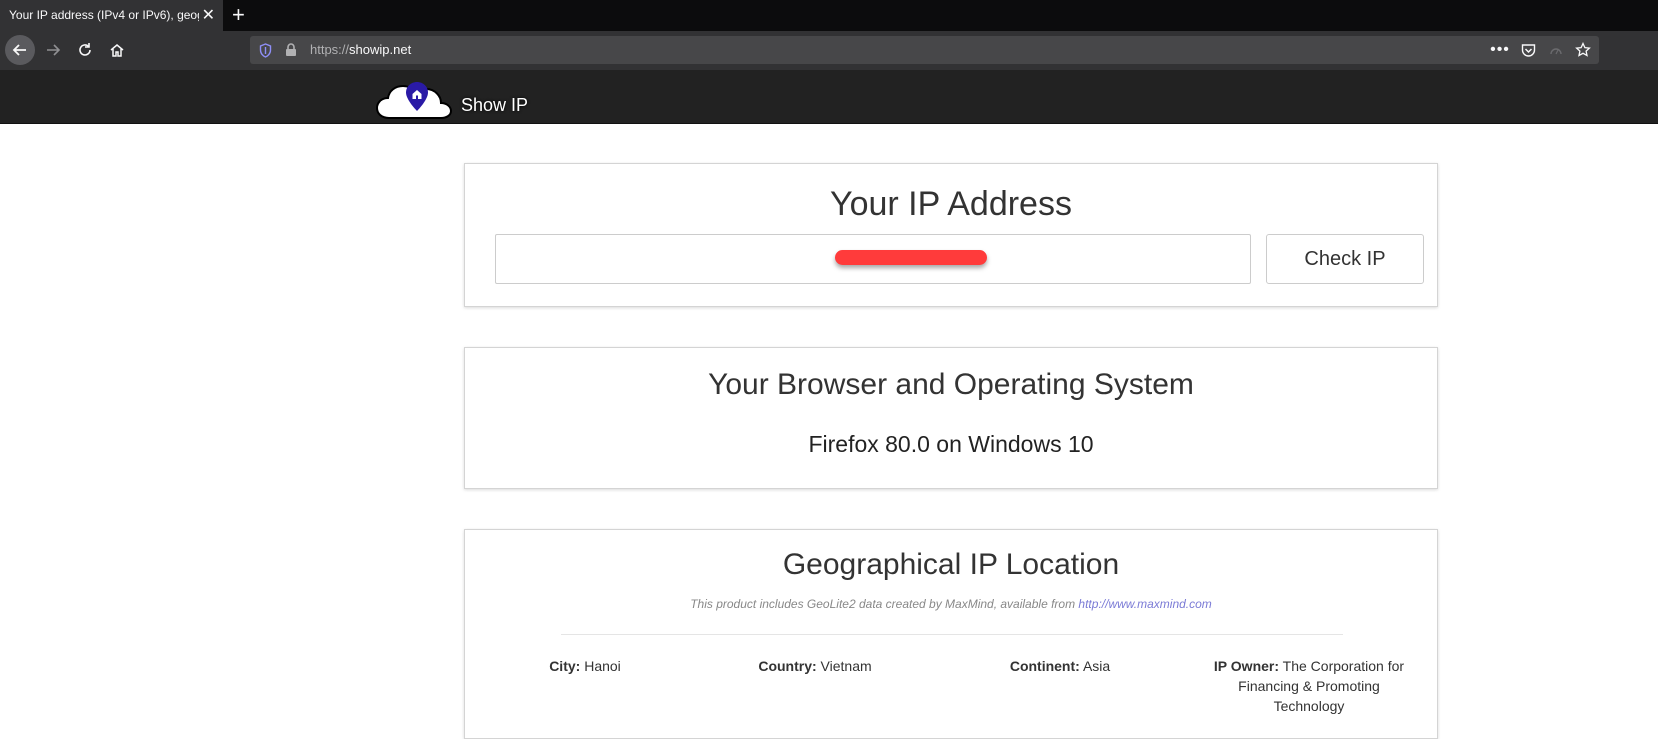 The height and width of the screenshot is (739, 1658). What do you see at coordinates (1345, 259) in the screenshot?
I see `check-ip-button: Check IP` at bounding box center [1345, 259].